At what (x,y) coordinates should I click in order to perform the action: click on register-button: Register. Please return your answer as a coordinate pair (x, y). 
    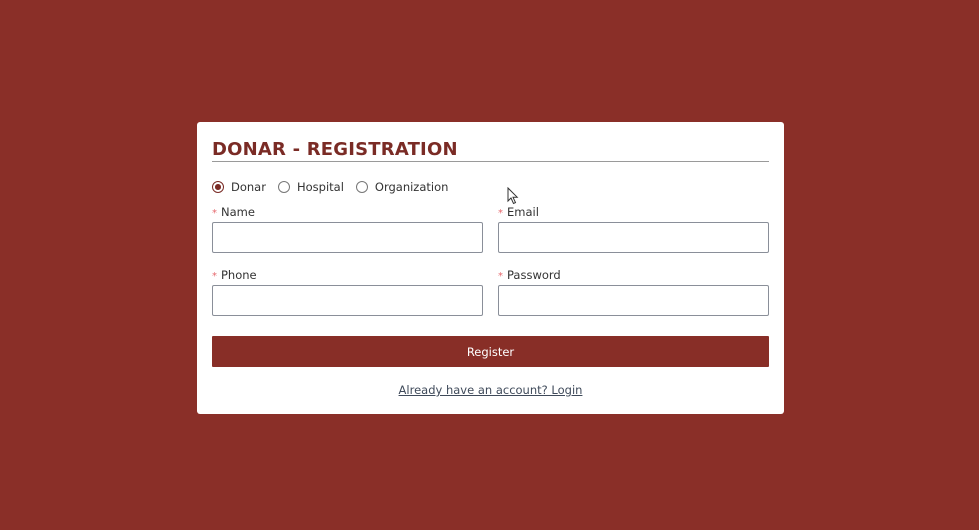
    Looking at the image, I should click on (490, 351).